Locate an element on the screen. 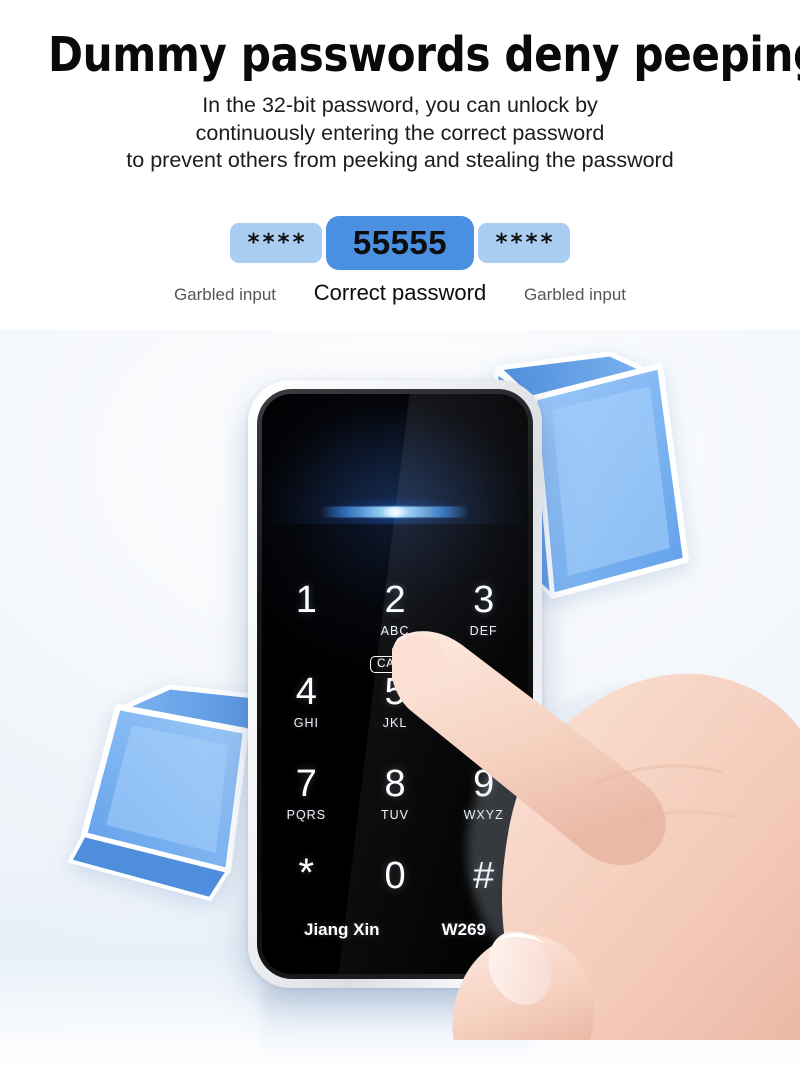 The image size is (800, 1067). card-reader-badge: CARD is located at coordinates (395, 664).